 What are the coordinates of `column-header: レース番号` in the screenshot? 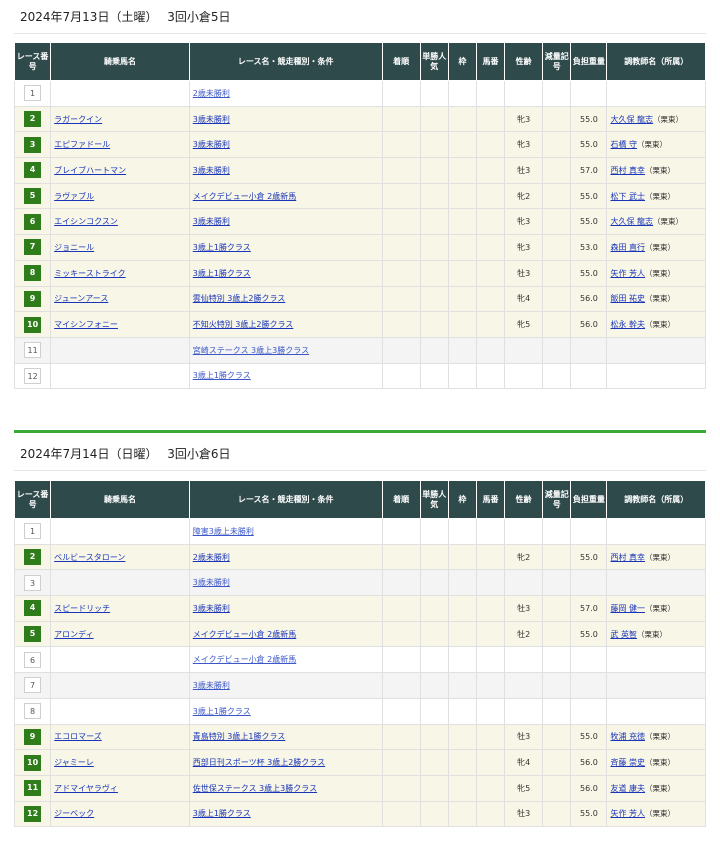 It's located at (32, 61).